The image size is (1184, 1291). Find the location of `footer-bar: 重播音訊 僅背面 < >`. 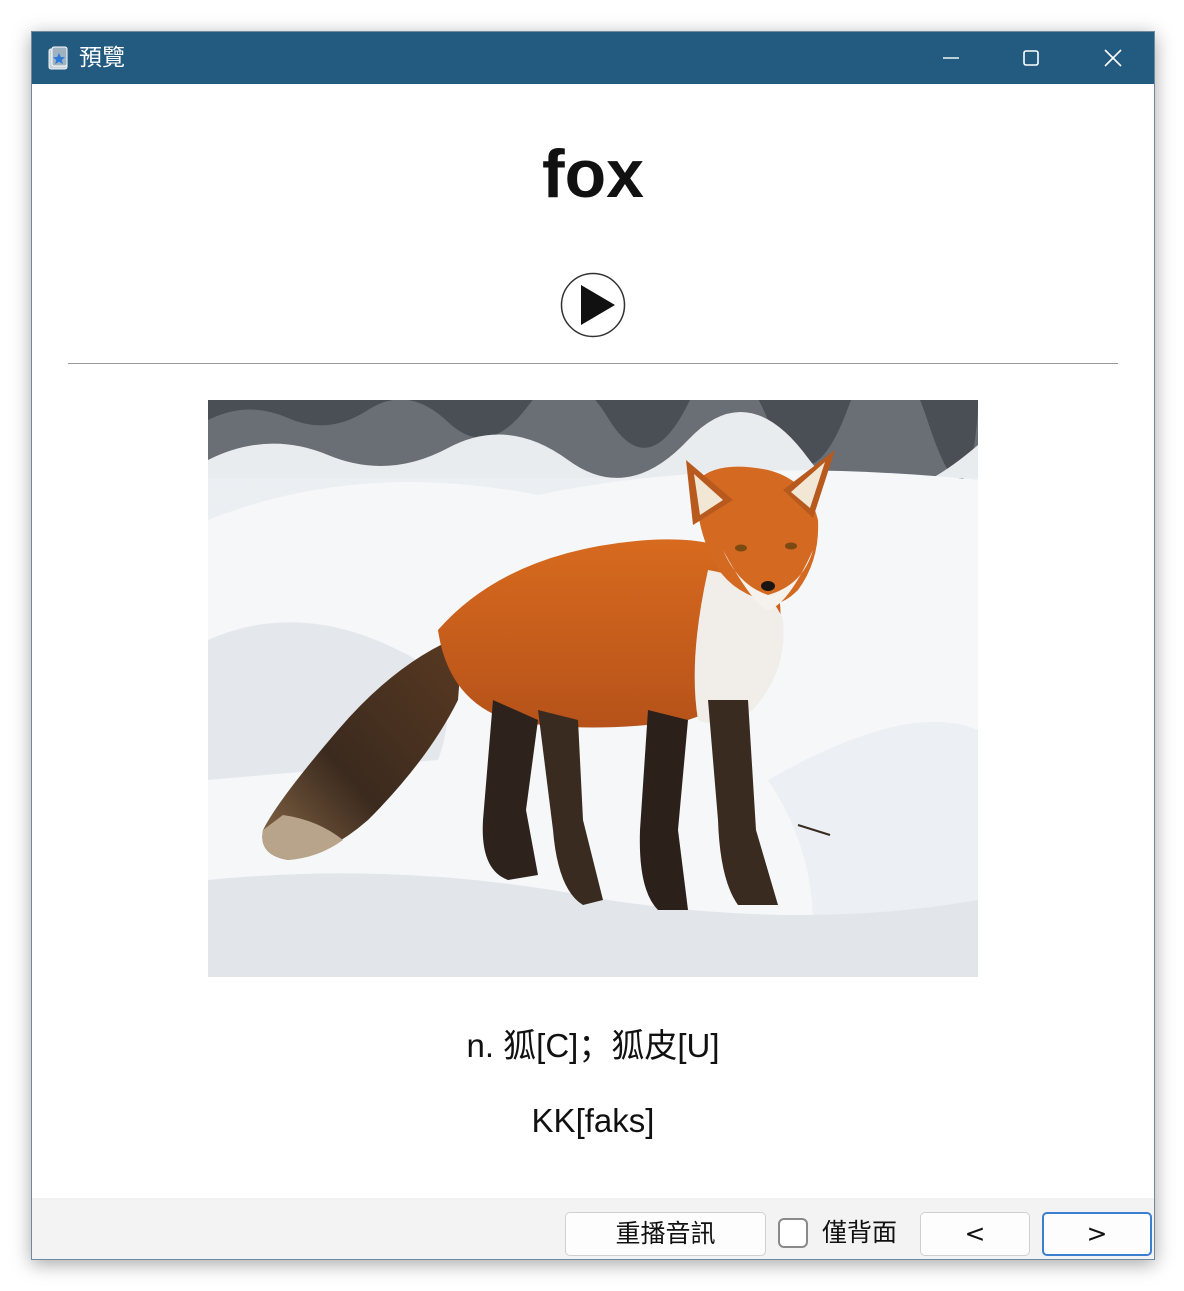

footer-bar: 重播音訊 僅背面 < > is located at coordinates (593, 1228).